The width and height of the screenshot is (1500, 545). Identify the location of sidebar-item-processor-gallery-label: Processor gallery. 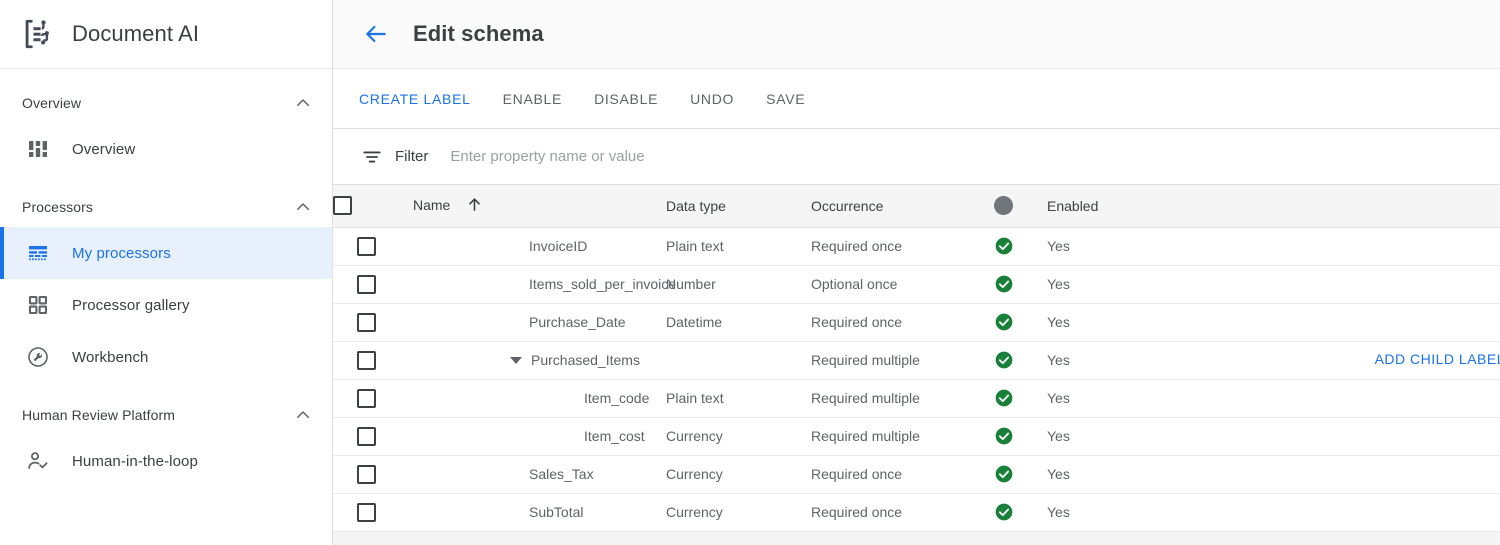
(131, 305).